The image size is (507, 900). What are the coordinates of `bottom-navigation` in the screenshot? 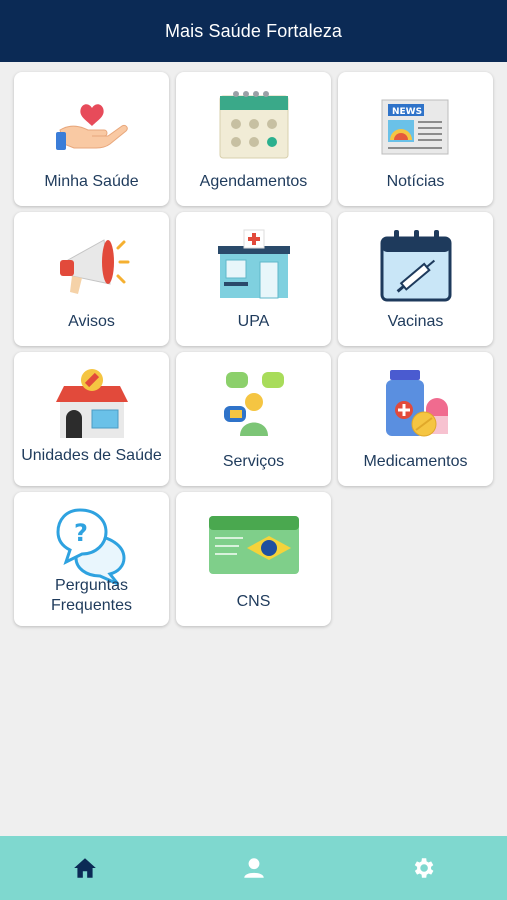 It's located at (253, 868).